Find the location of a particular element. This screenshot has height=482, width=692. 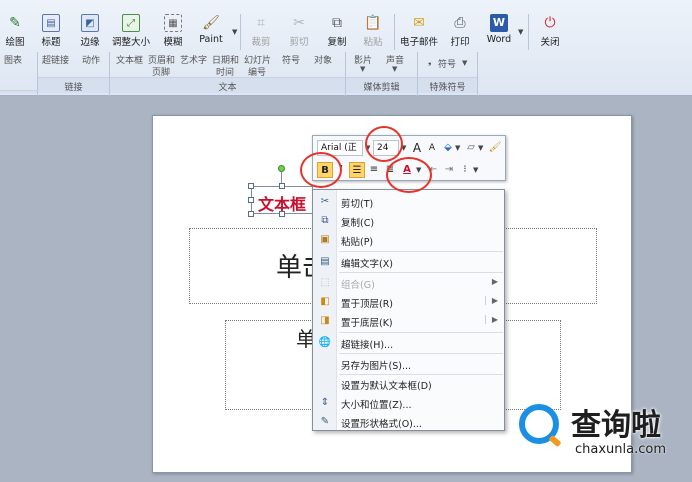

hyperlink-item: 超链接 is located at coordinates (55, 59).